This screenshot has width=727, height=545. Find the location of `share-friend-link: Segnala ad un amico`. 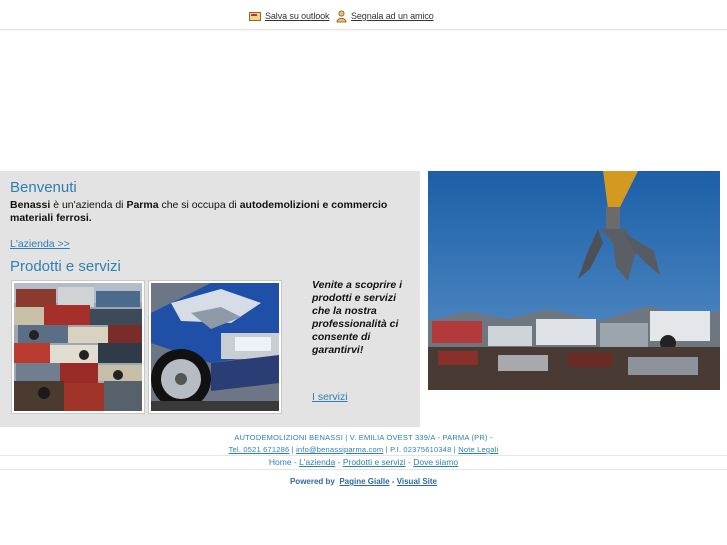

share-friend-link: Segnala ad un amico is located at coordinates (385, 16).